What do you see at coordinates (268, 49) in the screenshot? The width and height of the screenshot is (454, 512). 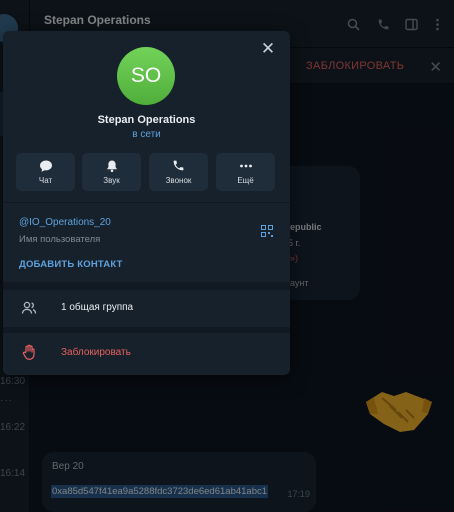 I see `close-icon: ✕` at bounding box center [268, 49].